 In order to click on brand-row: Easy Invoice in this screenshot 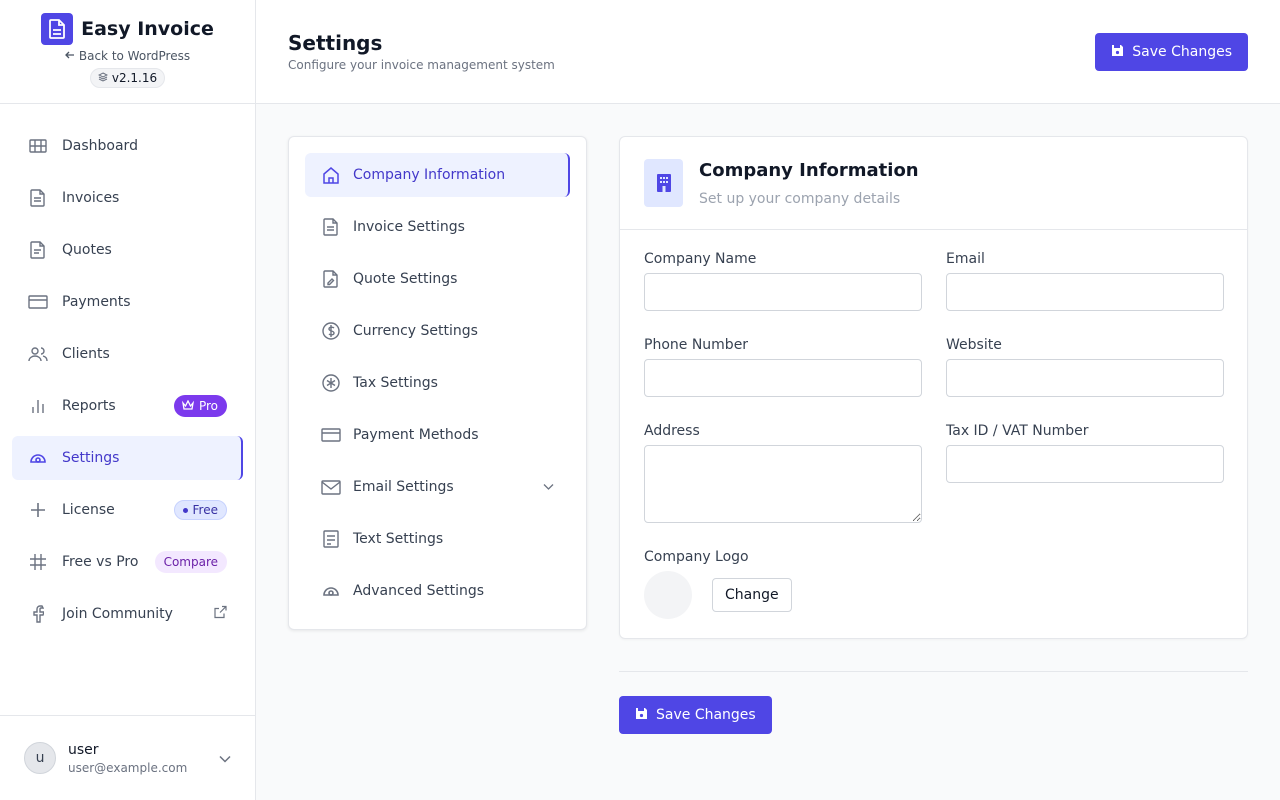, I will do `click(127, 29)`.